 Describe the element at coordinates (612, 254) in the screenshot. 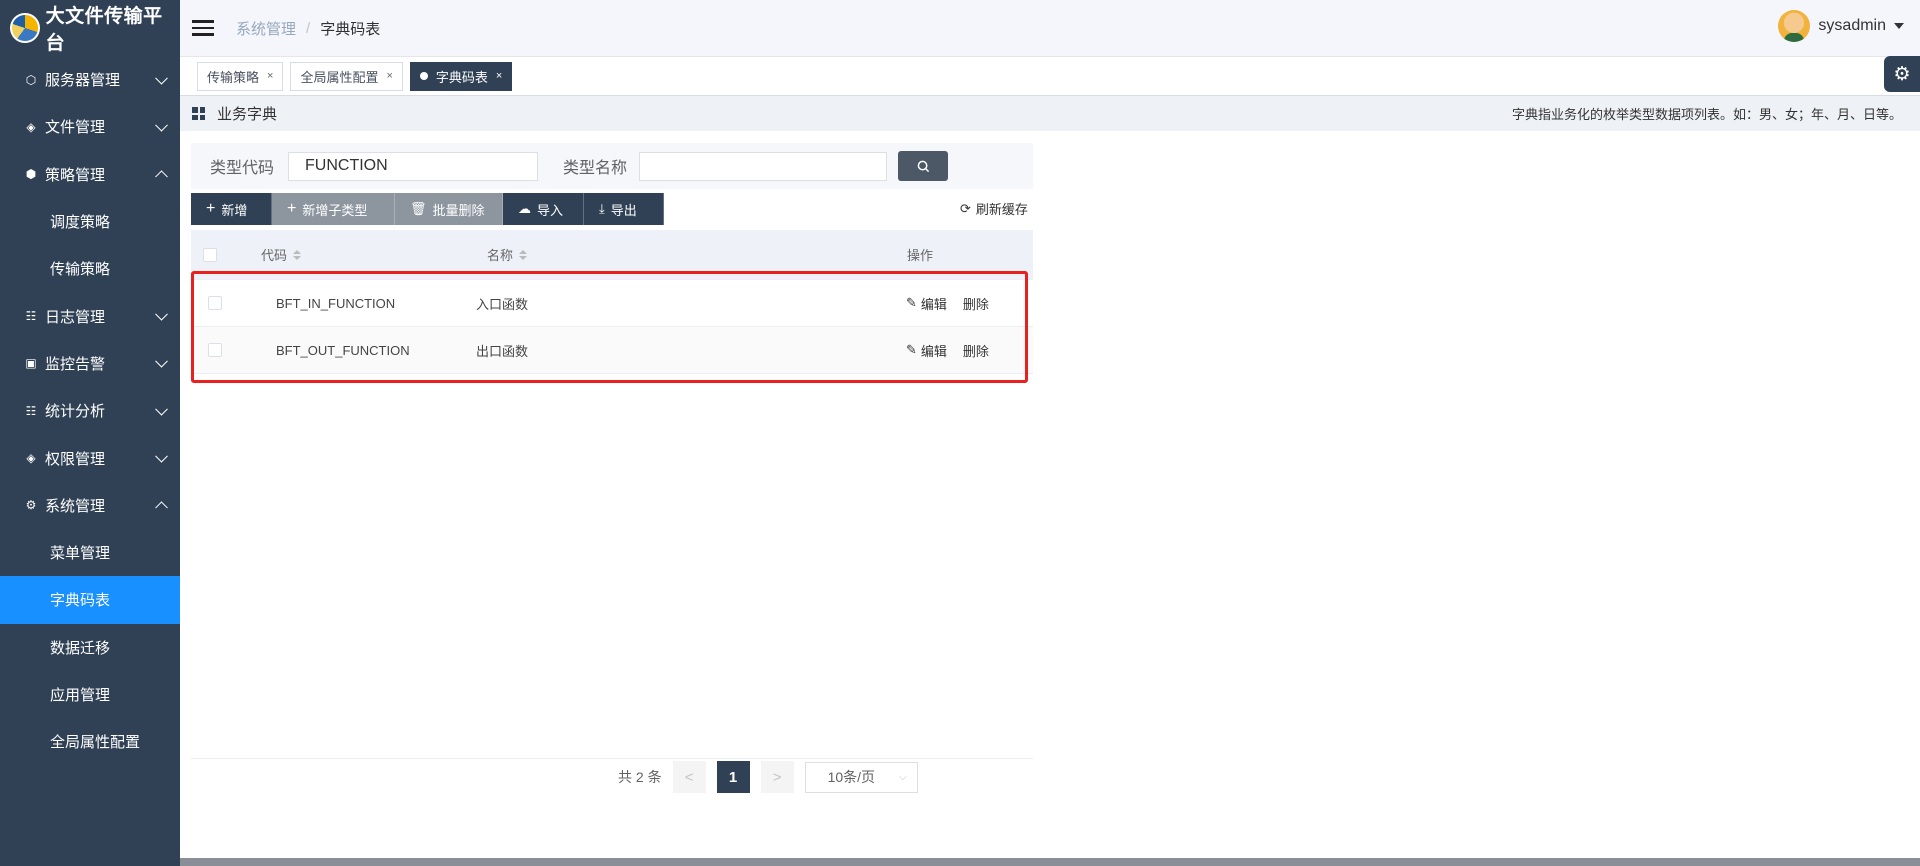

I see `table-header: 代码 名称 操作` at that location.